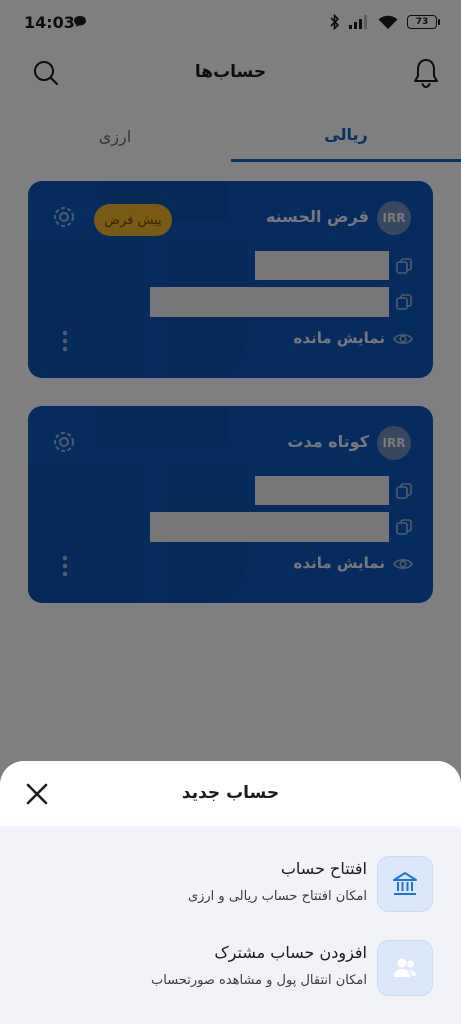 The width and height of the screenshot is (461, 1024). What do you see at coordinates (290, 952) in the screenshot?
I see `option-title: افزودن حساب مشترک` at bounding box center [290, 952].